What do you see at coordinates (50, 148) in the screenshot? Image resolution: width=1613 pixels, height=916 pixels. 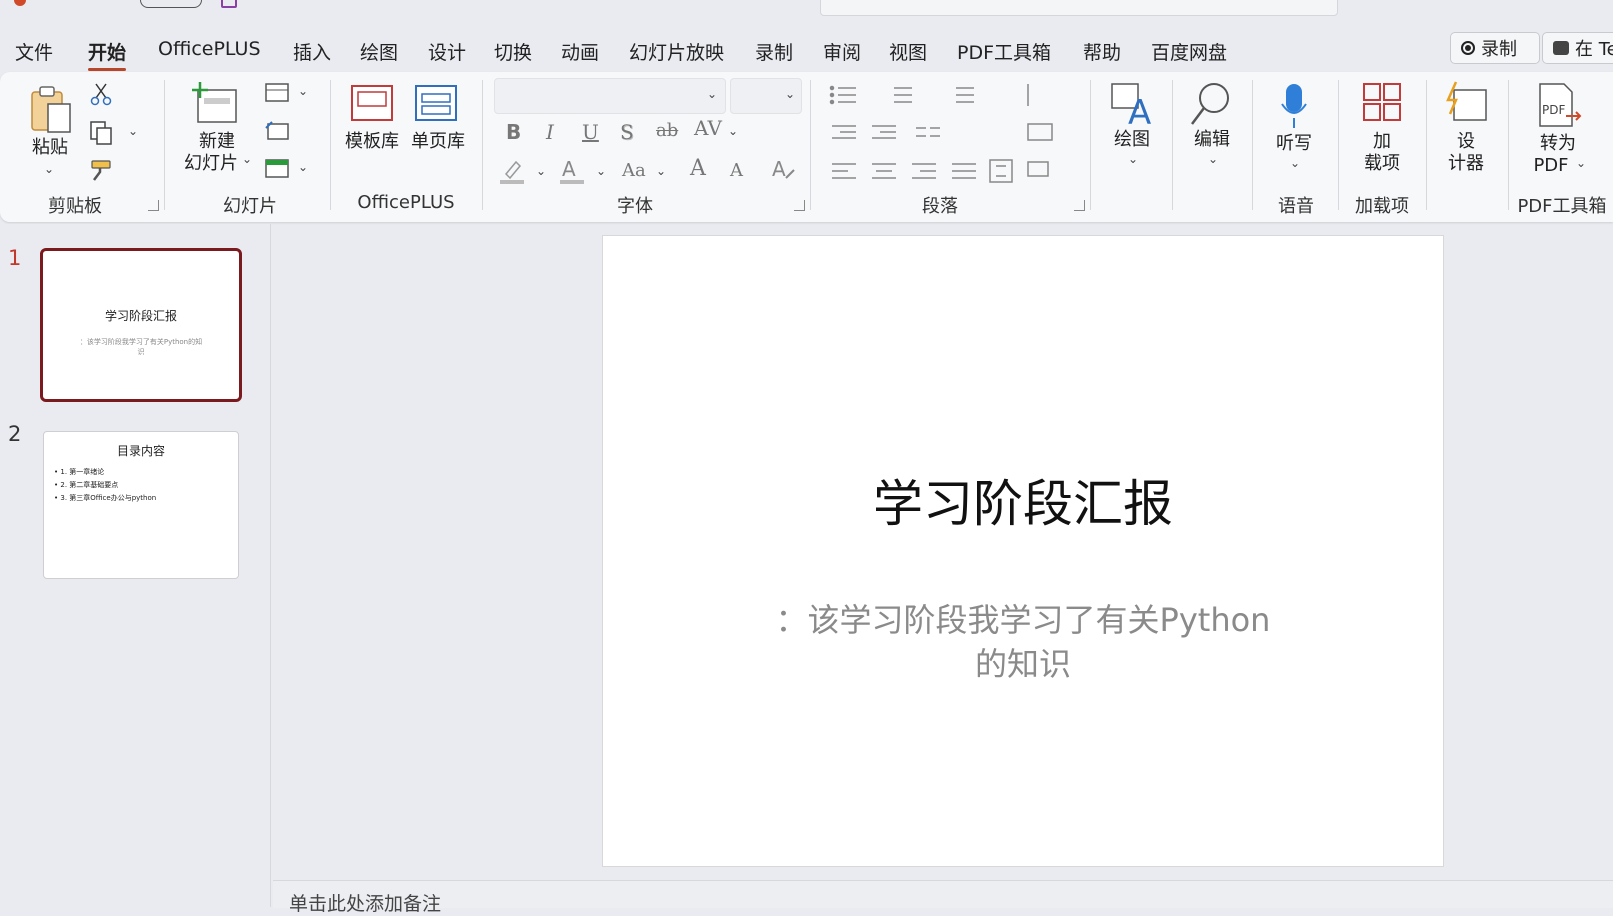 I see `paste-button: 粘贴` at bounding box center [50, 148].